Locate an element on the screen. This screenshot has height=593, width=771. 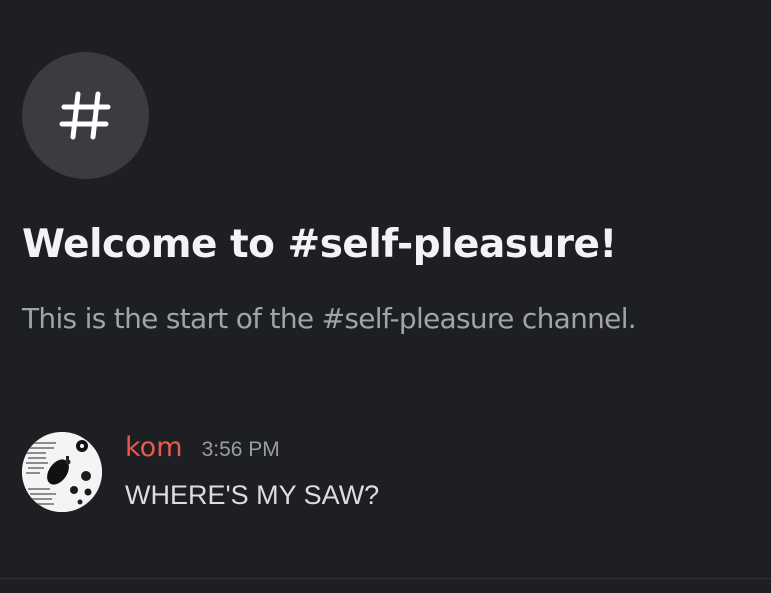
message-content: WHERE'S MY SAW? is located at coordinates (252, 495).